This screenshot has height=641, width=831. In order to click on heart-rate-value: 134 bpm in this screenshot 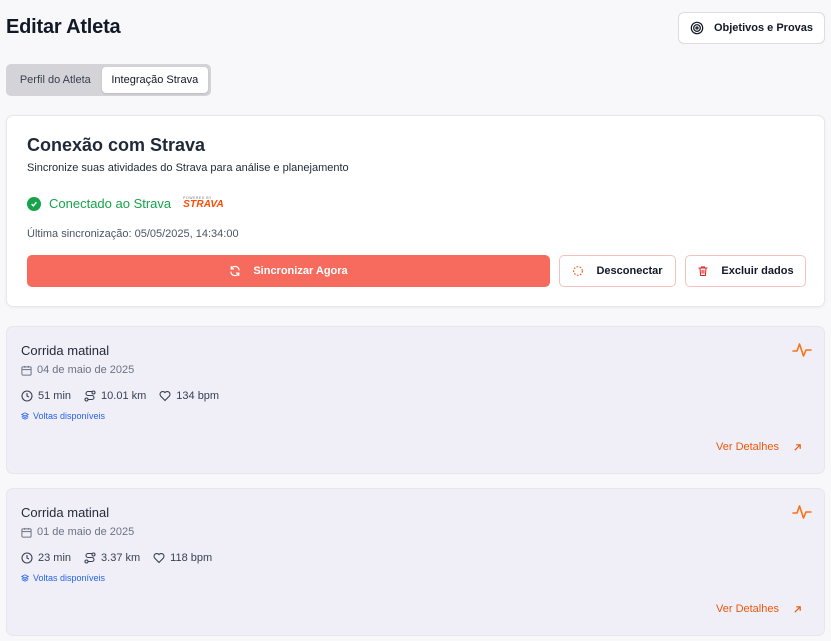, I will do `click(198, 396)`.